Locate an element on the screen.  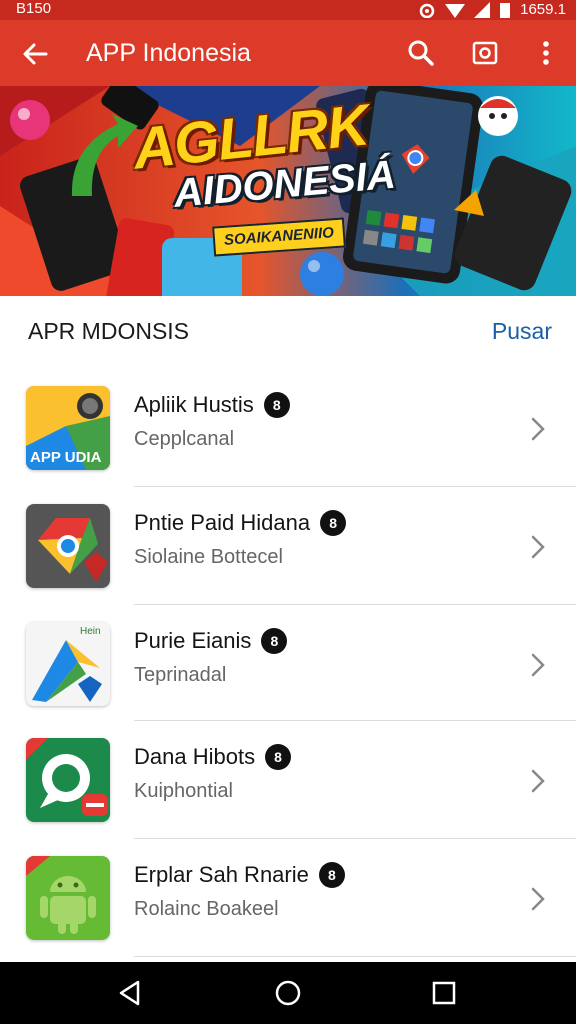
list-item: Dana Hibots 8 Kuiphontial is located at coordinates (288, 781).